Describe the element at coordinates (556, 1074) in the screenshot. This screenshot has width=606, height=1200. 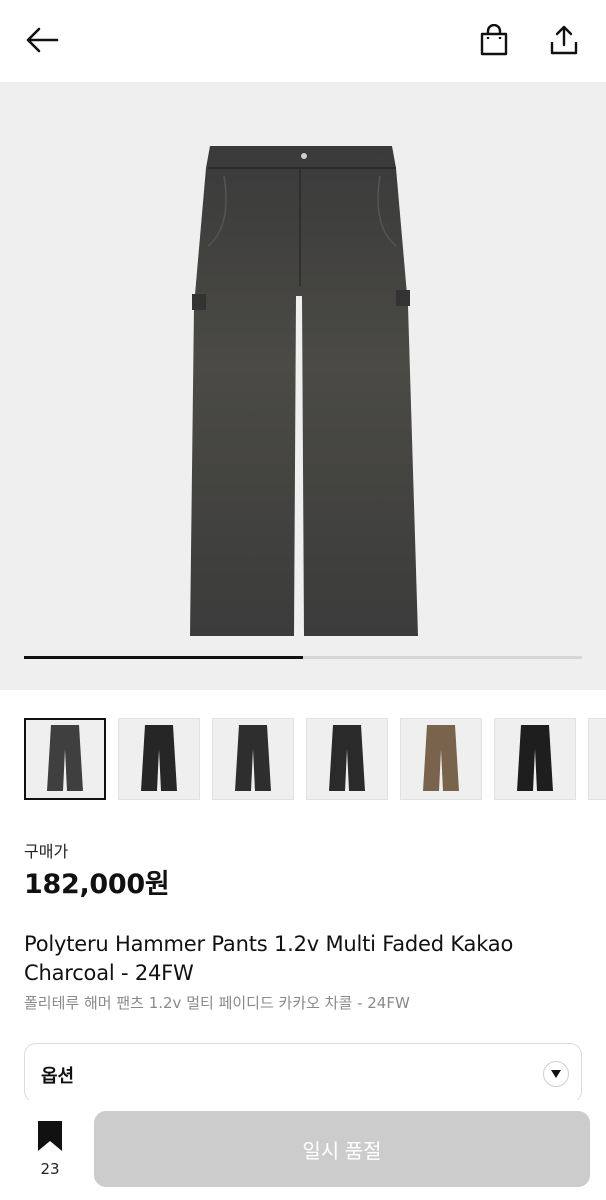
I see `caret-down-icon` at that location.